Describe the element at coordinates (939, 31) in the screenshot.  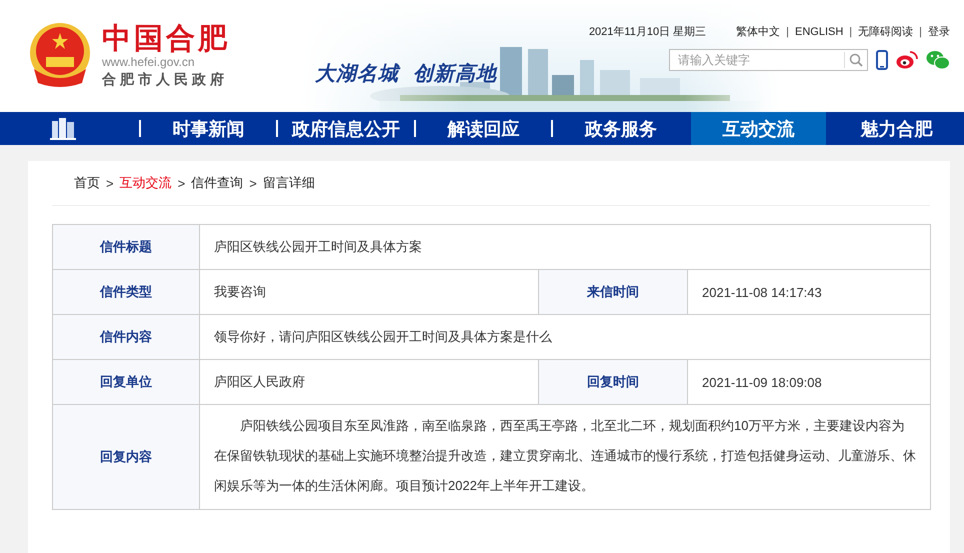
I see `top-link: 登录` at that location.